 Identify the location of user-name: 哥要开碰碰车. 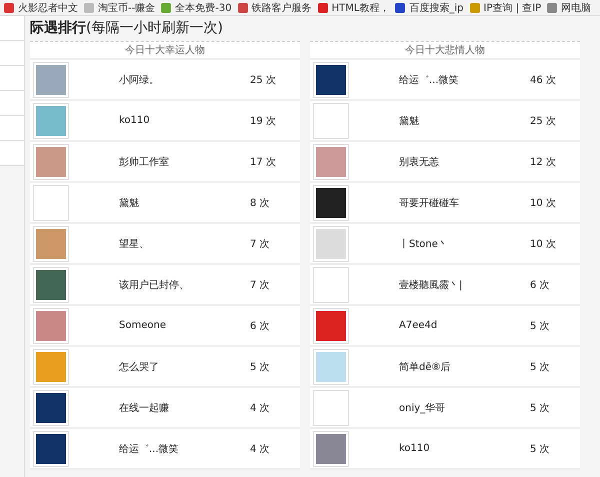
(429, 203).